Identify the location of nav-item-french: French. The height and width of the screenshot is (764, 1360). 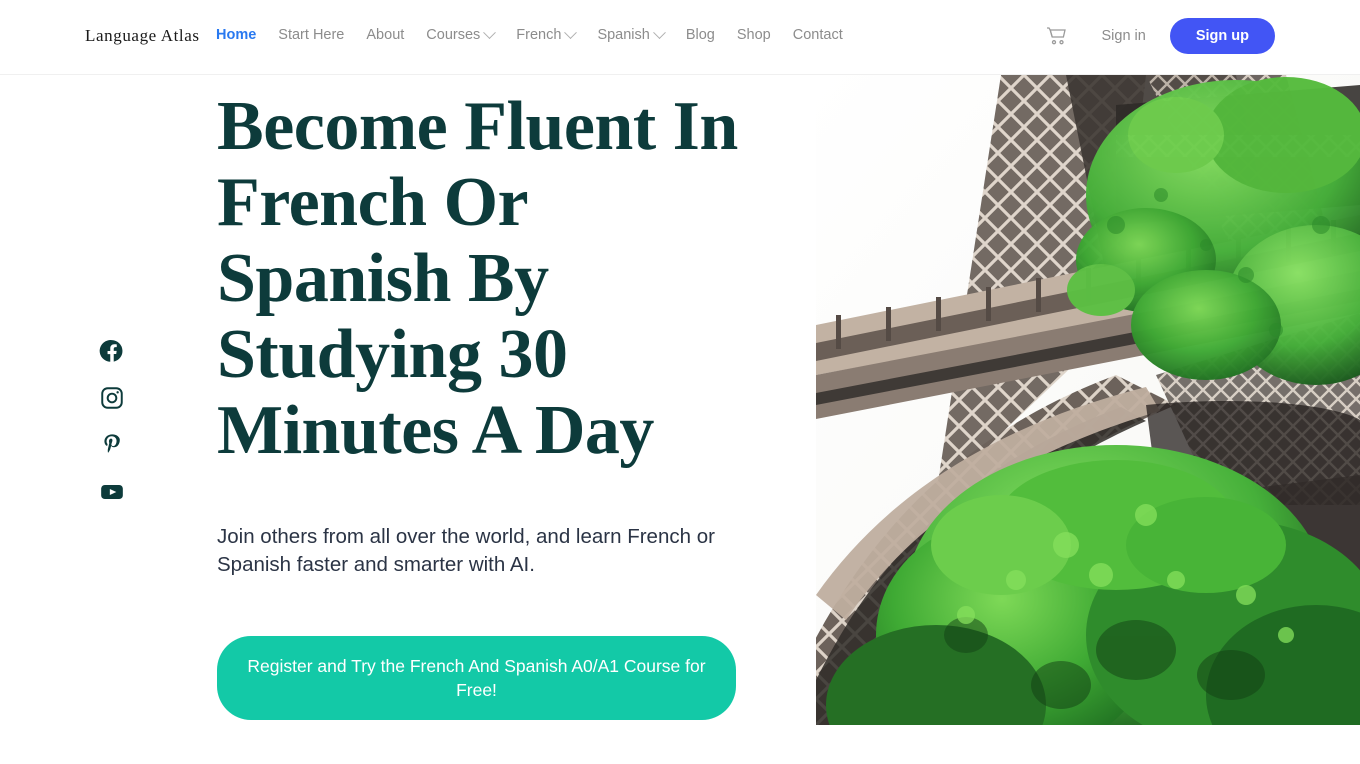
(545, 34).